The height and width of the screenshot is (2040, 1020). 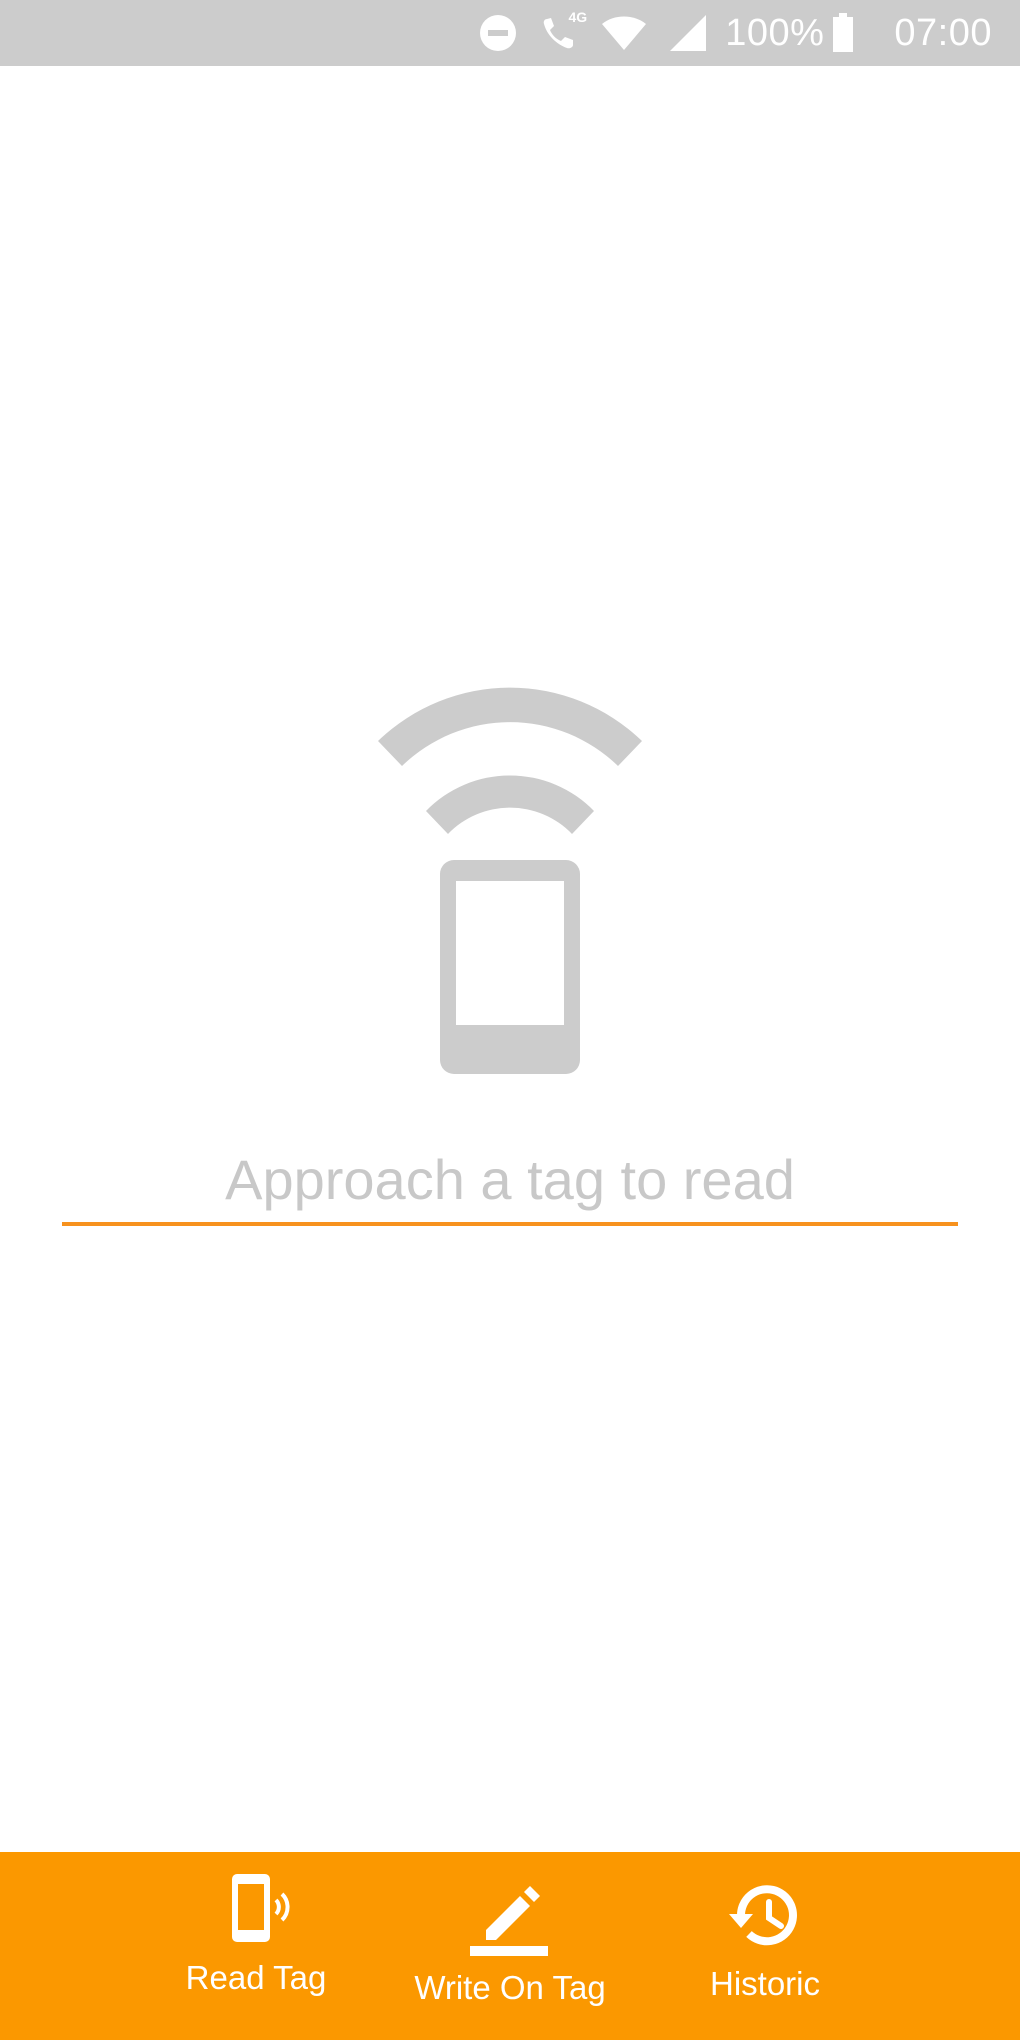 What do you see at coordinates (765, 1918) in the screenshot?
I see `history-icon` at bounding box center [765, 1918].